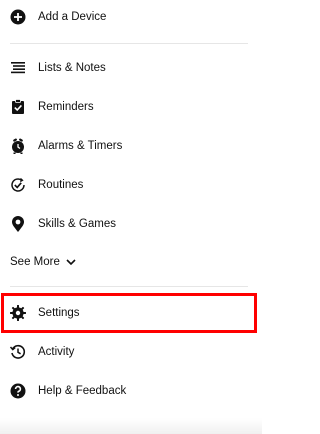  What do you see at coordinates (18, 68) in the screenshot?
I see `list-icon` at bounding box center [18, 68].